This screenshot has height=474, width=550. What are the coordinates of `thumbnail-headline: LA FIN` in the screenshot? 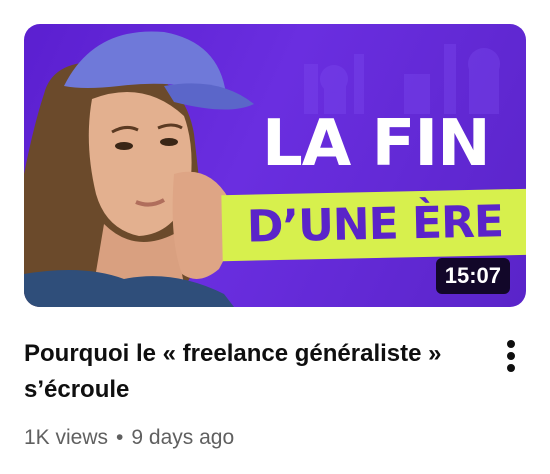 It's located at (376, 144).